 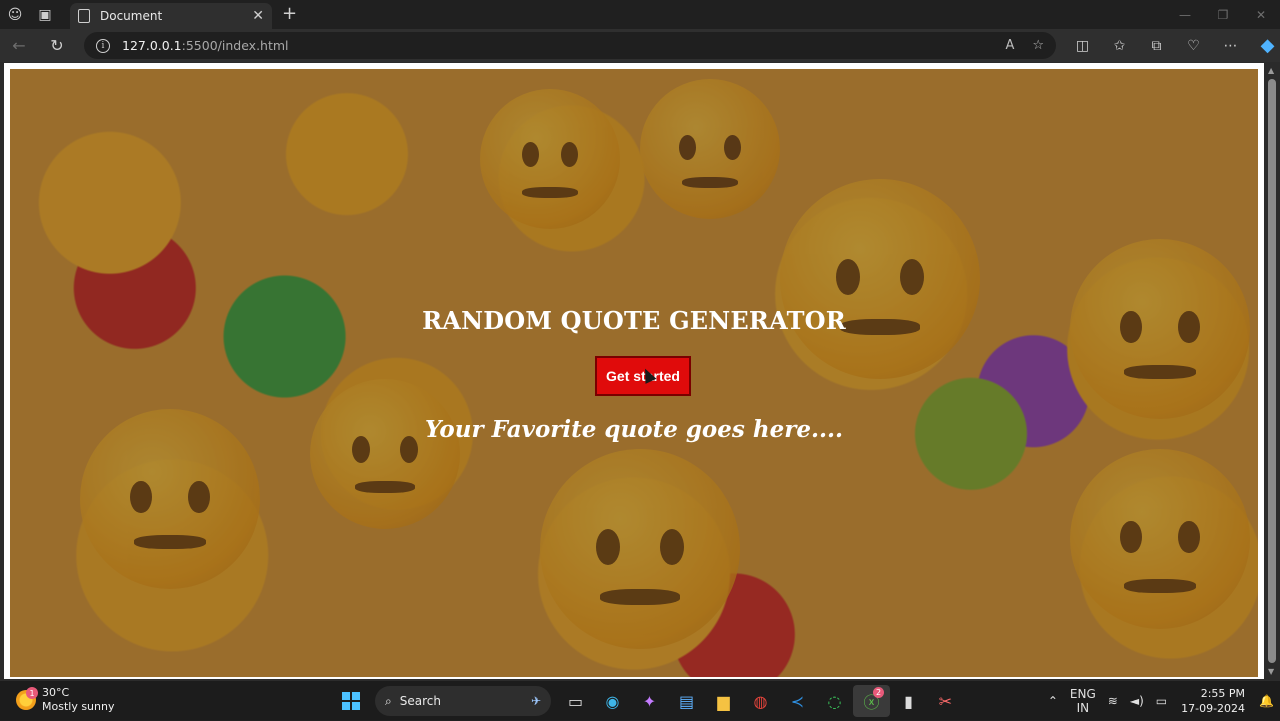 What do you see at coordinates (15, 14) in the screenshot?
I see `profile-icon: ☺` at bounding box center [15, 14].